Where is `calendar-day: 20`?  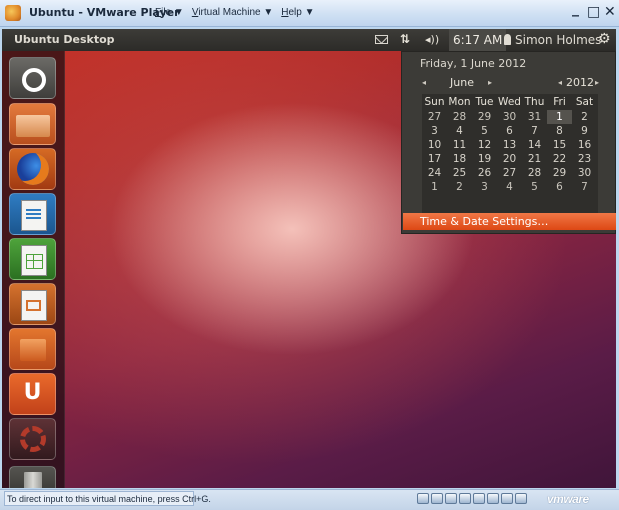
calendar-day: 20 is located at coordinates (509, 159).